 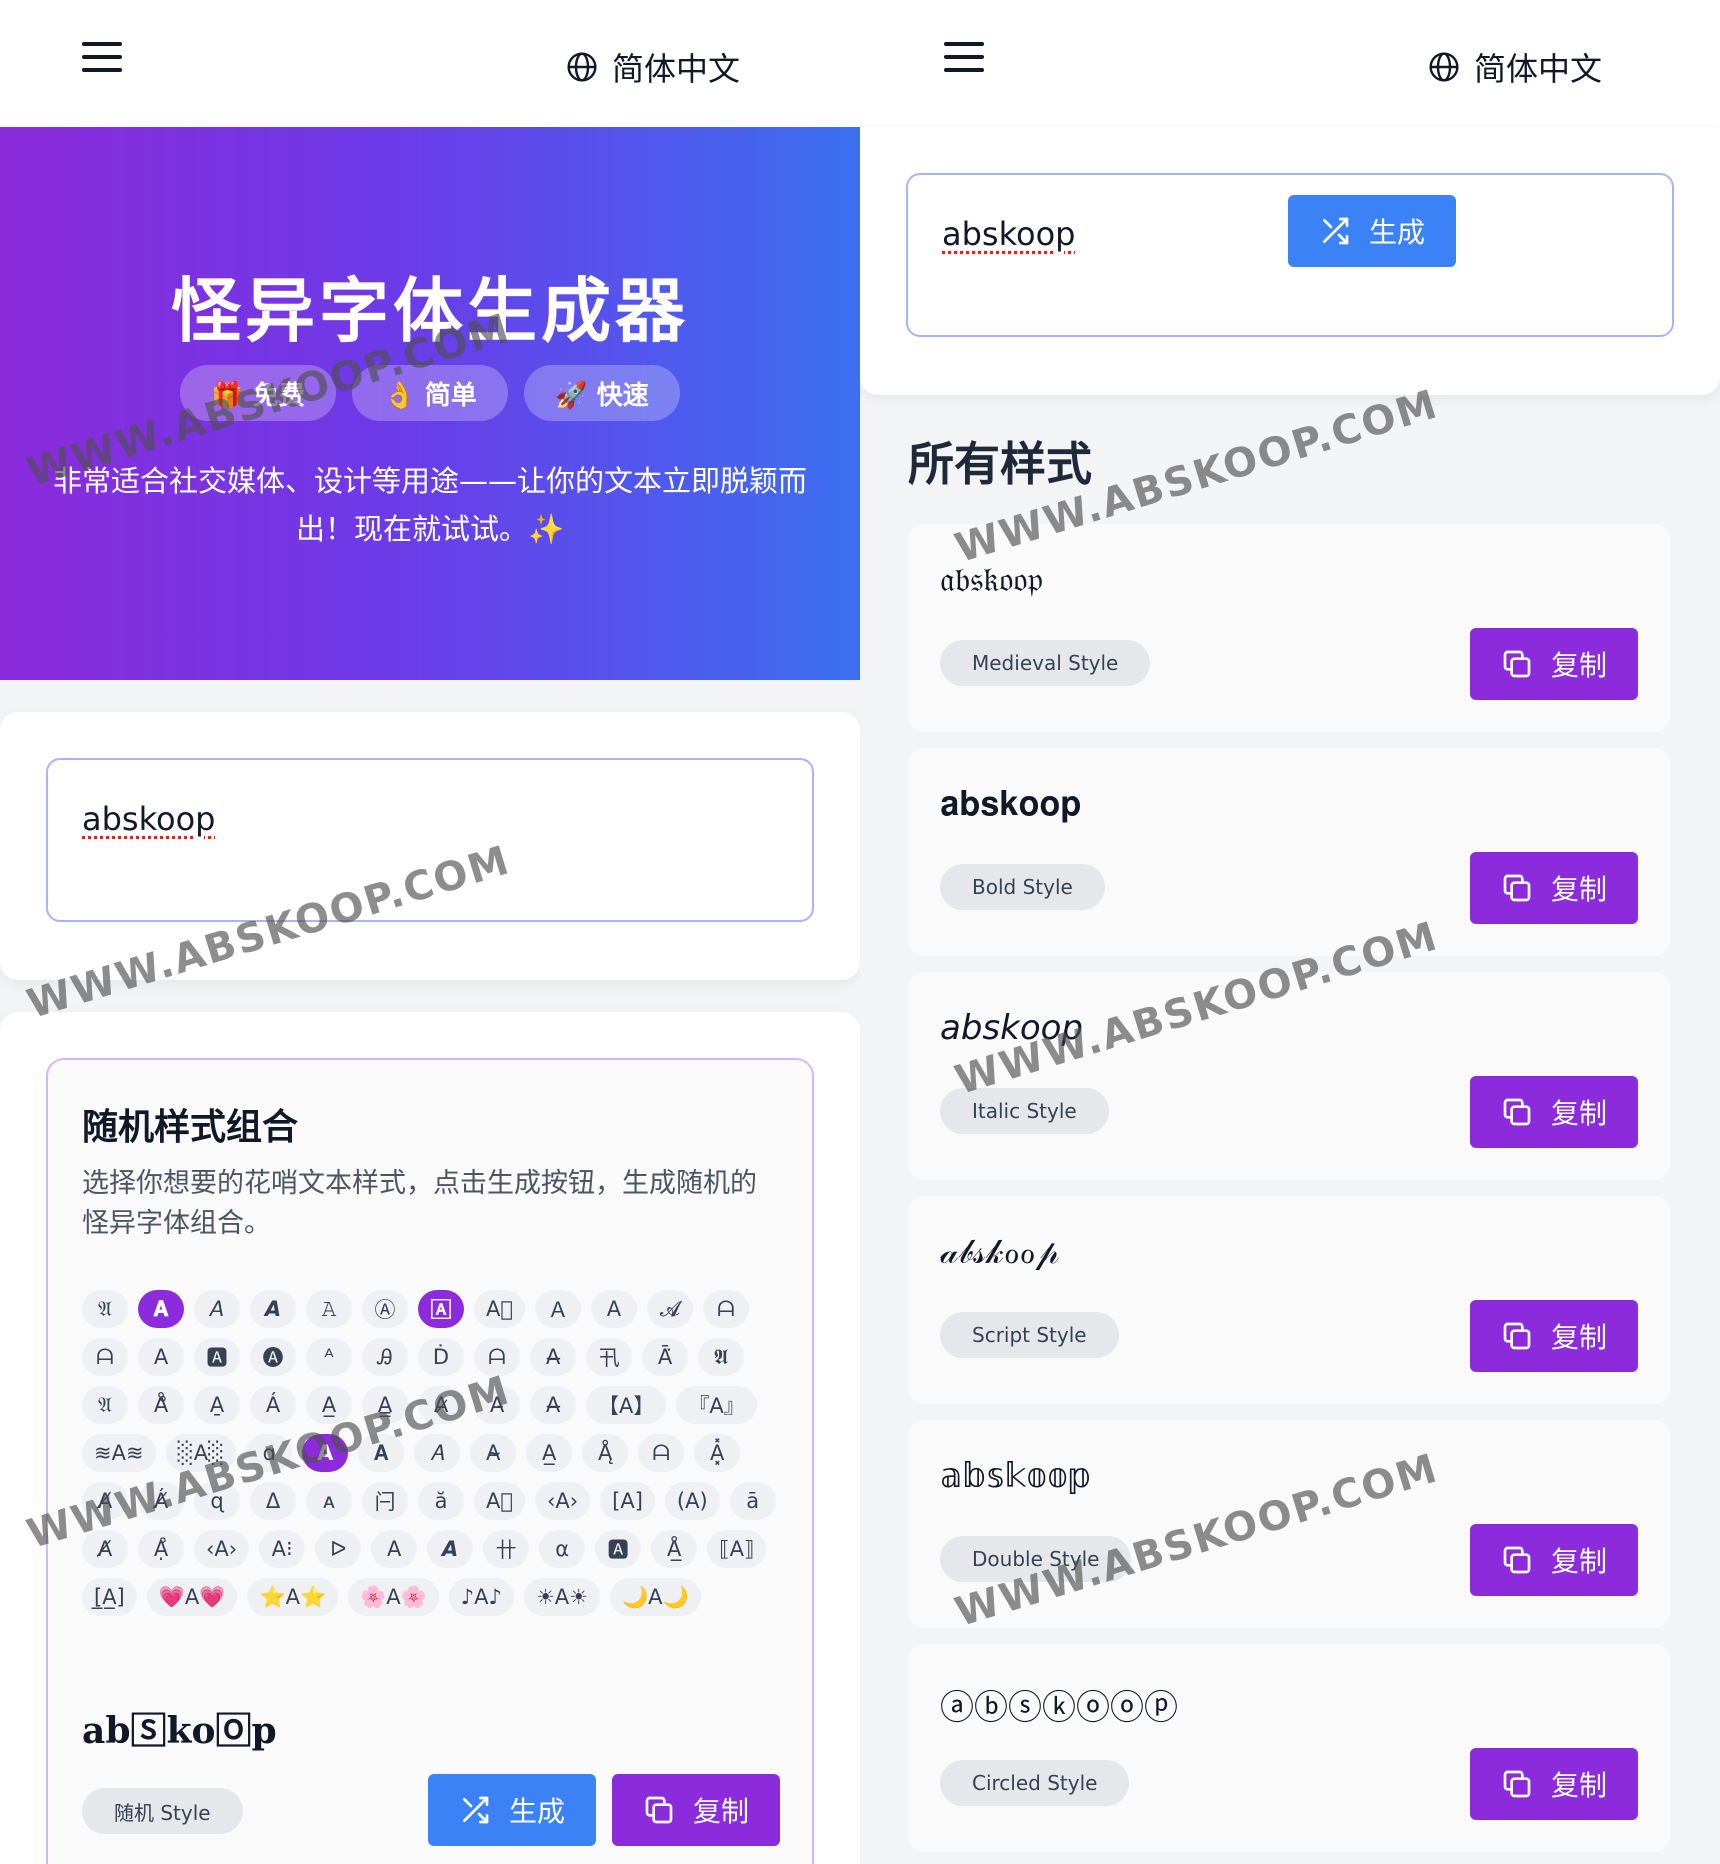 What do you see at coordinates (258, 393) in the screenshot?
I see `badge-free: 🎁 免费` at bounding box center [258, 393].